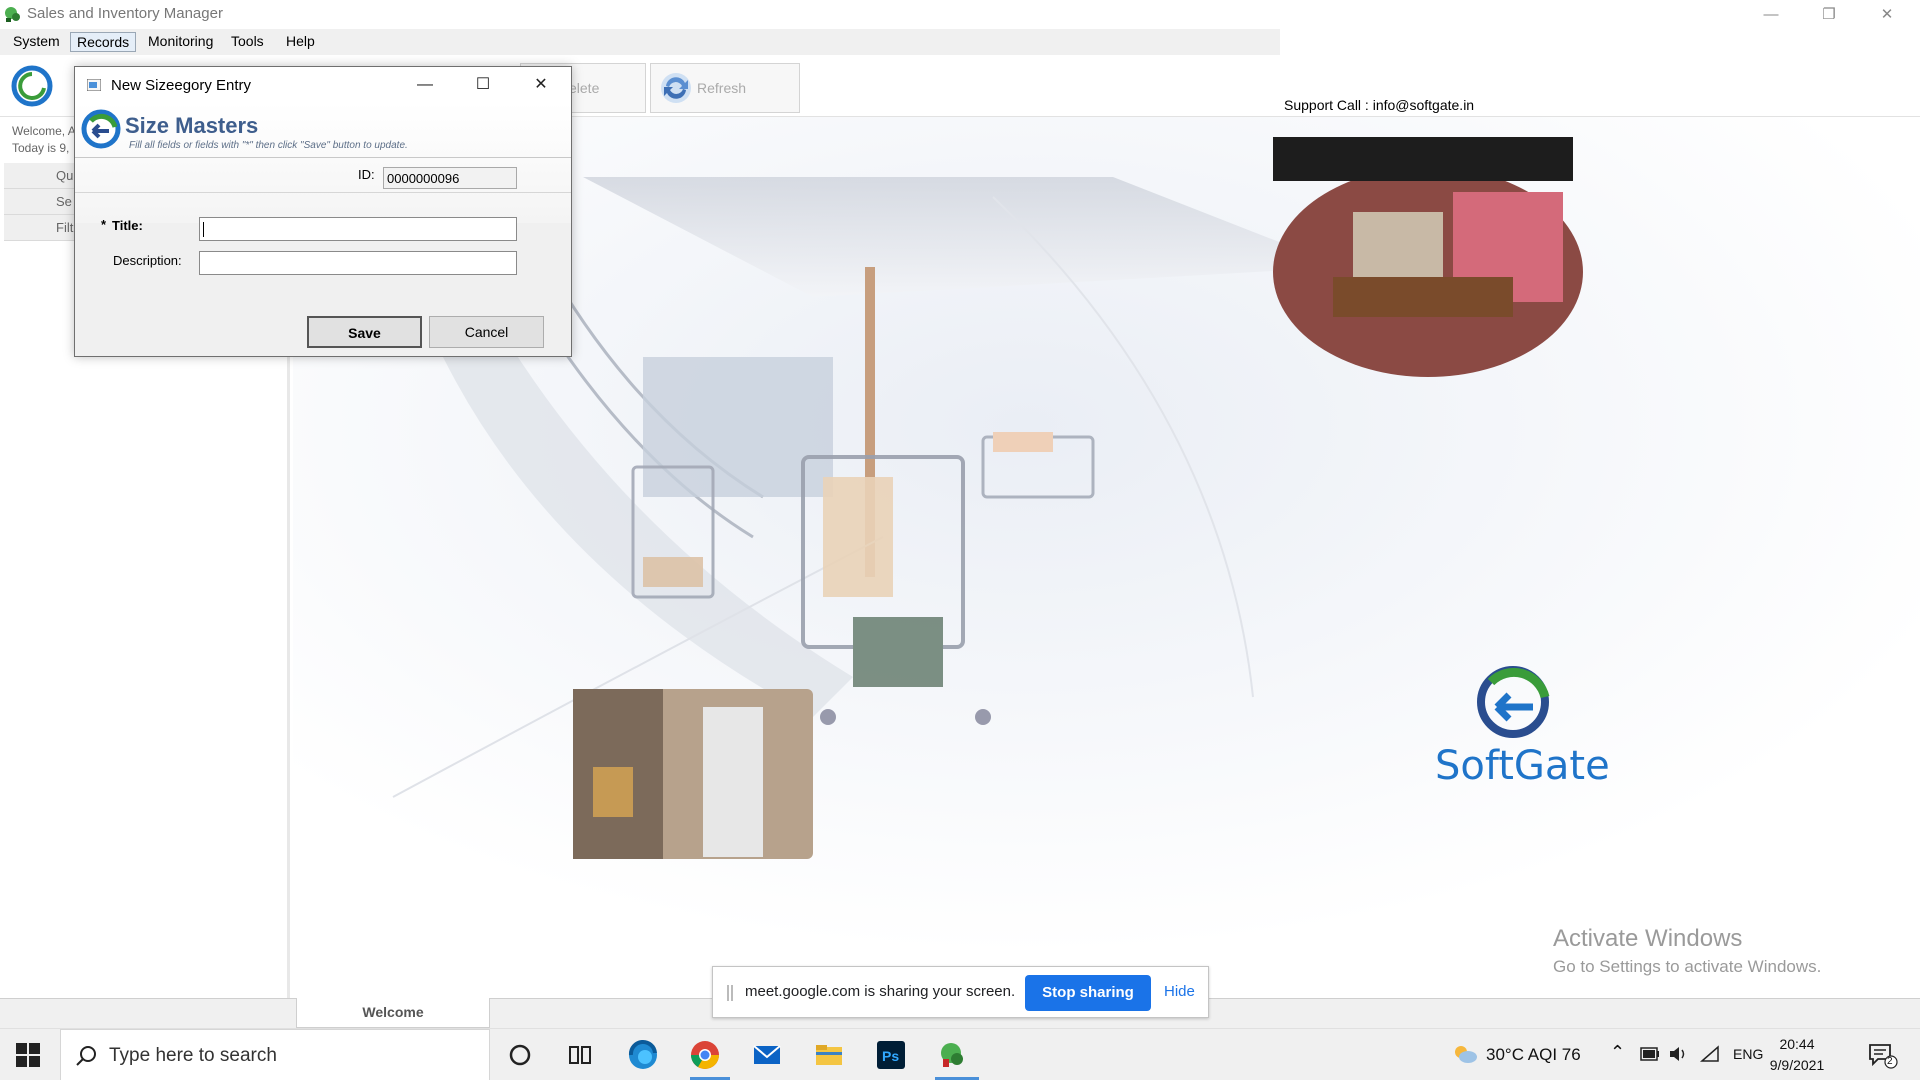 This screenshot has width=1920, height=1080. I want to click on app-icon, so click(12, 14).